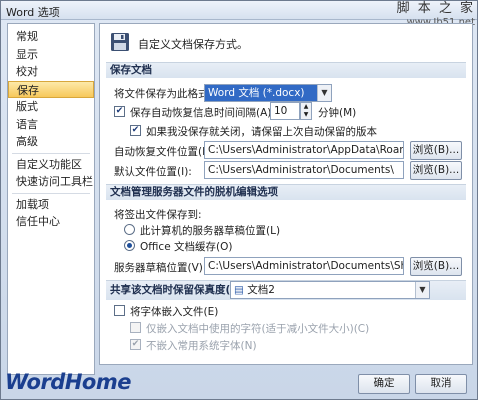 The height and width of the screenshot is (400, 478). Describe the element at coordinates (384, 384) in the screenshot. I see `ok-button: 确定` at that location.